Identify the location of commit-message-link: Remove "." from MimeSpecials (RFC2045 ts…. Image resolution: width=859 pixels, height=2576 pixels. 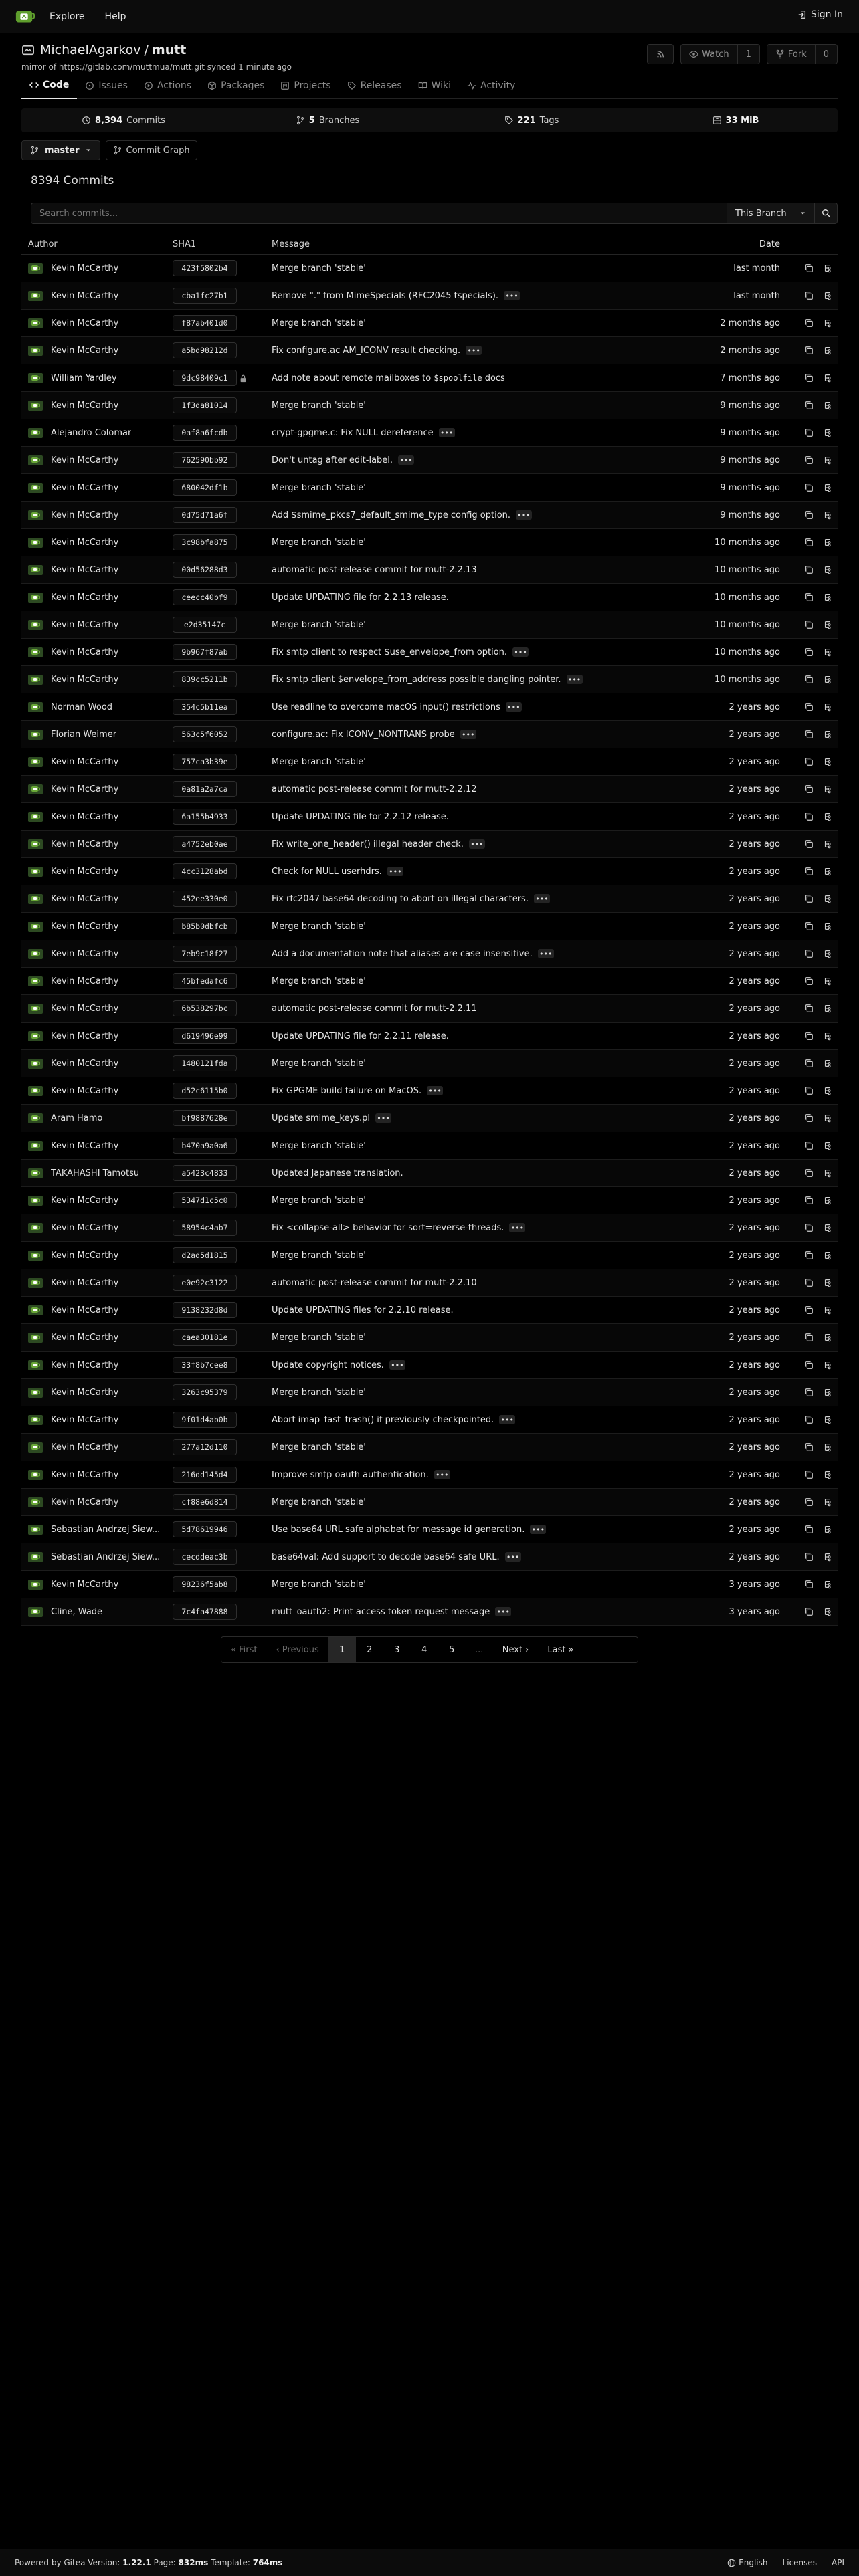
(385, 296).